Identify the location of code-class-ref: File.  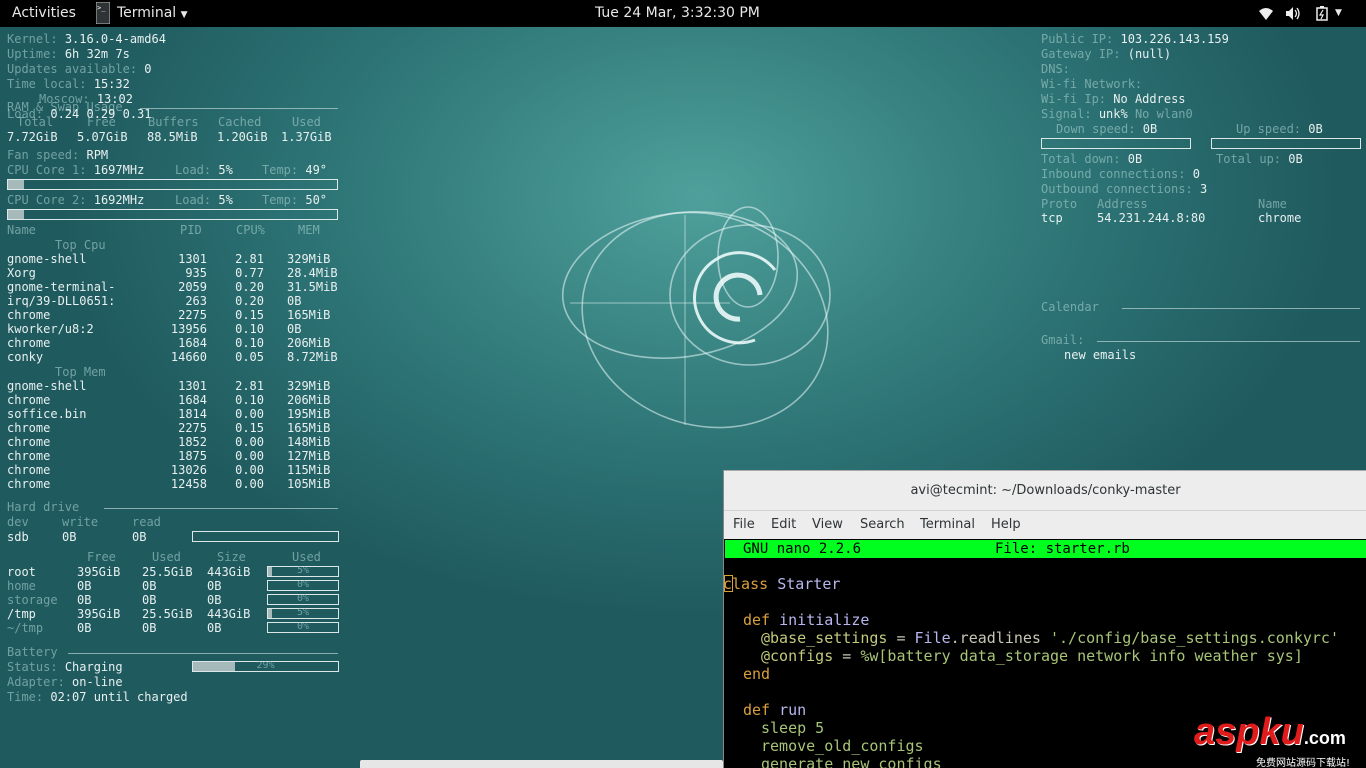
(932, 638).